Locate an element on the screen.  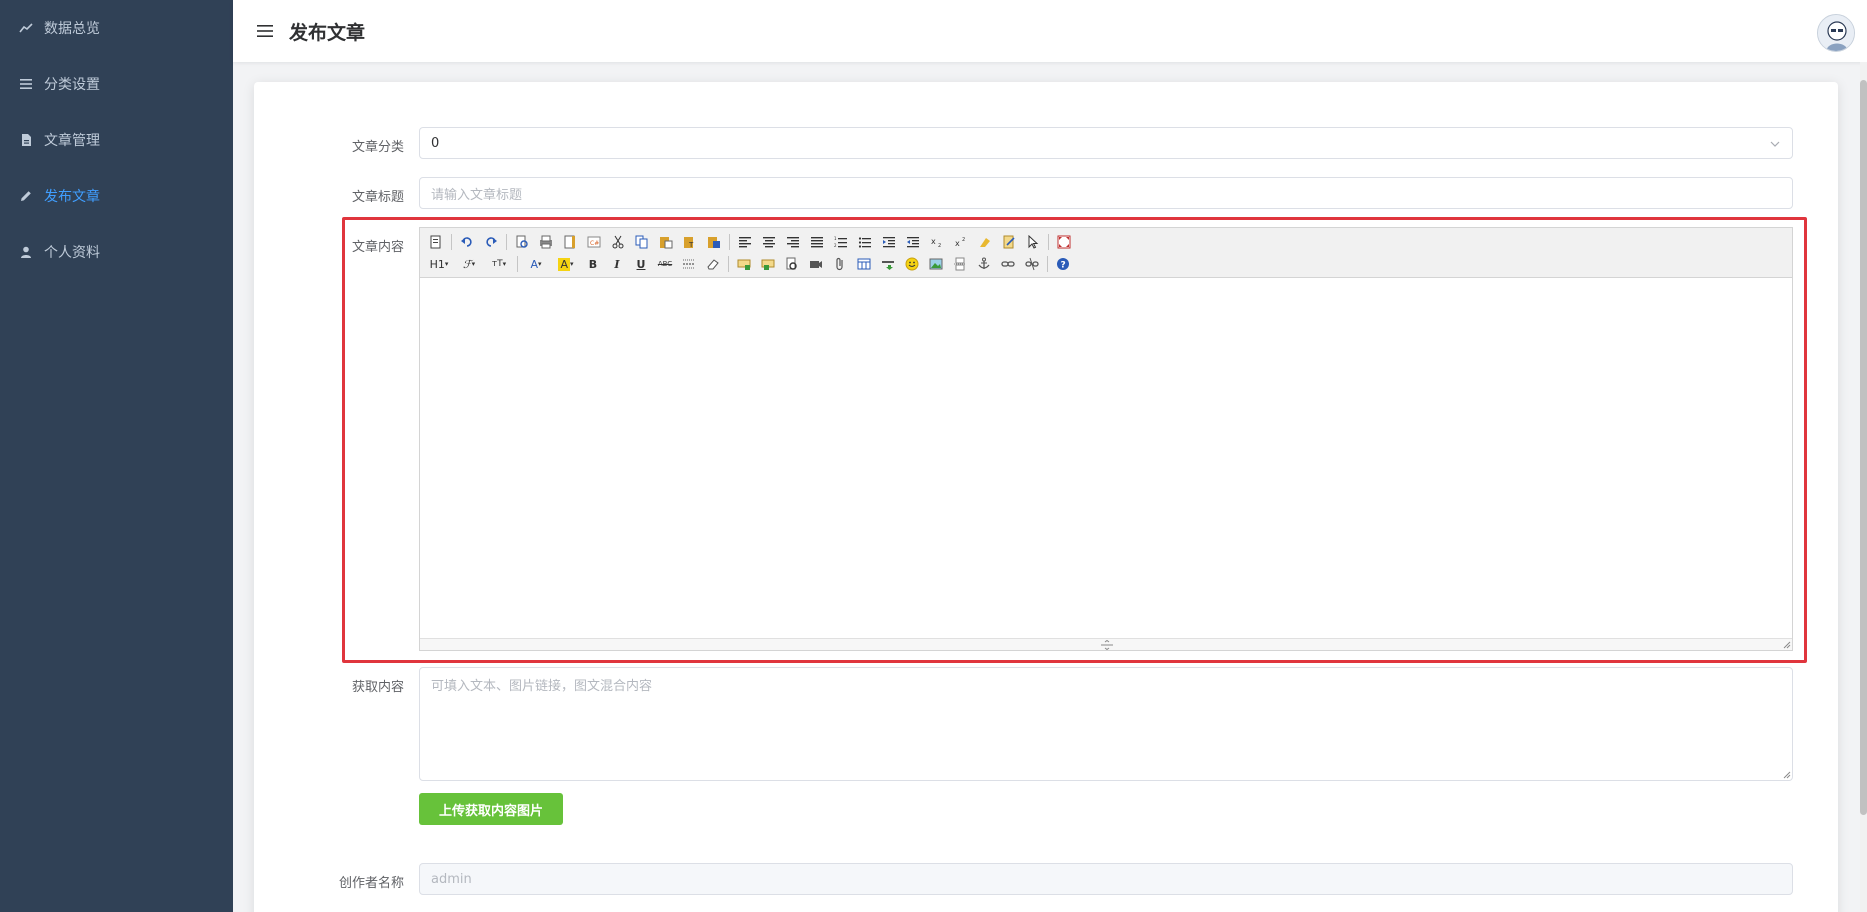
paste-text-icon: T is located at coordinates (690, 242).